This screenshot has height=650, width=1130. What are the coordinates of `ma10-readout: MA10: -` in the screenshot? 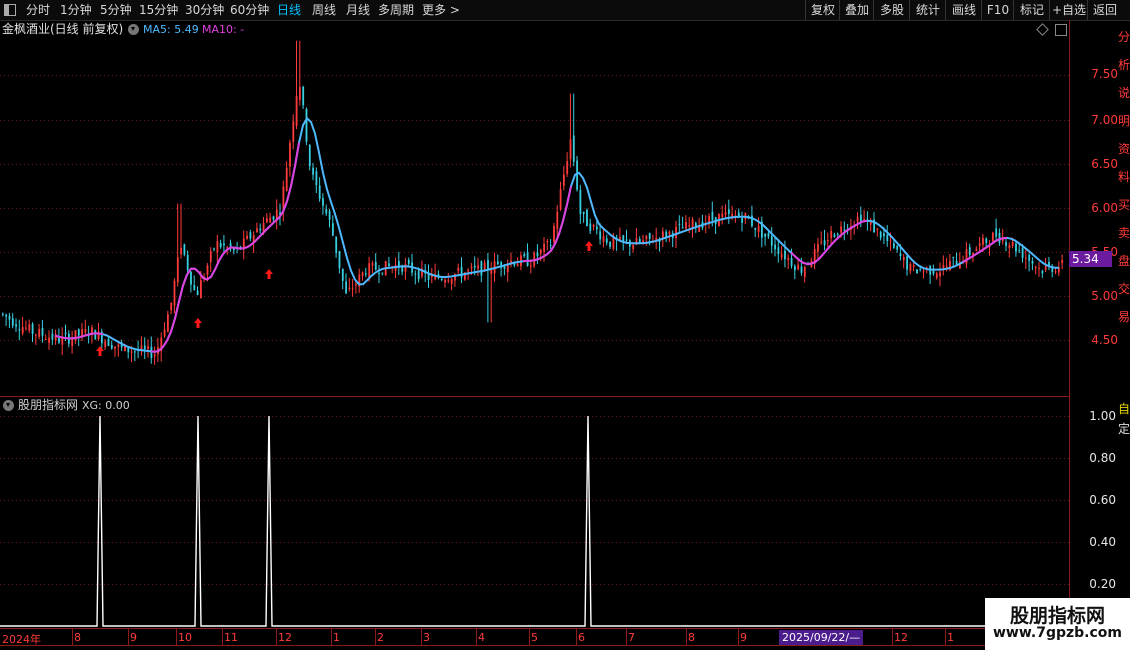 It's located at (223, 29).